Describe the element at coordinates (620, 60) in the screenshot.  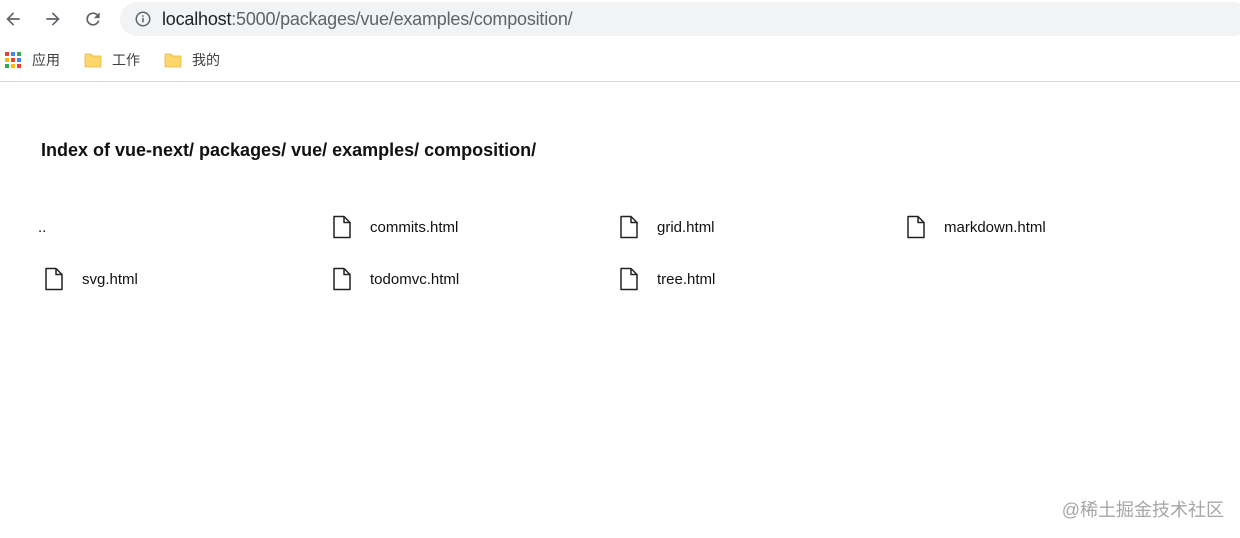
I see `bookmarks-bar: 应用 工作 我的` at that location.